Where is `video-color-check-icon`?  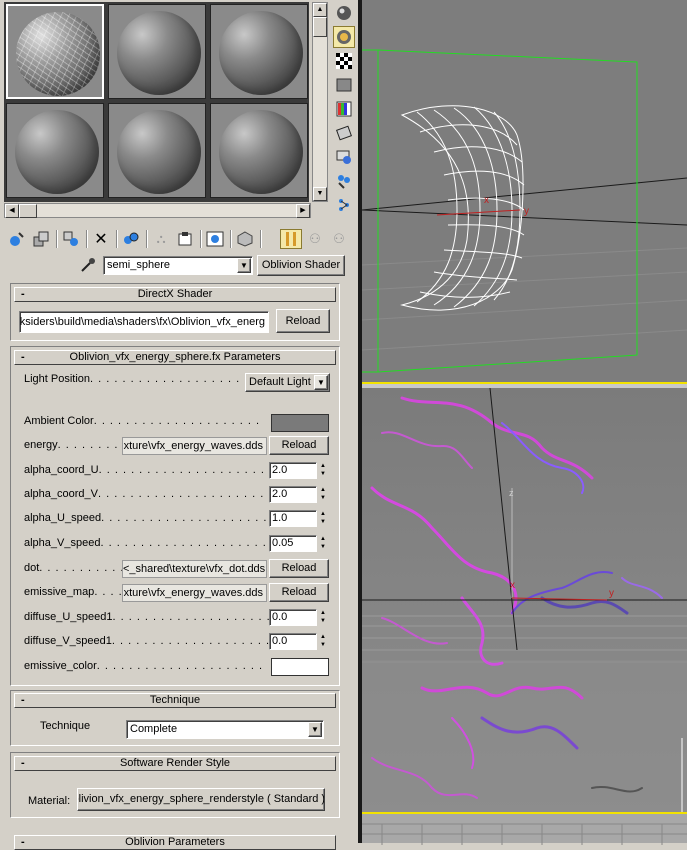
video-color-check-icon is located at coordinates (344, 109).